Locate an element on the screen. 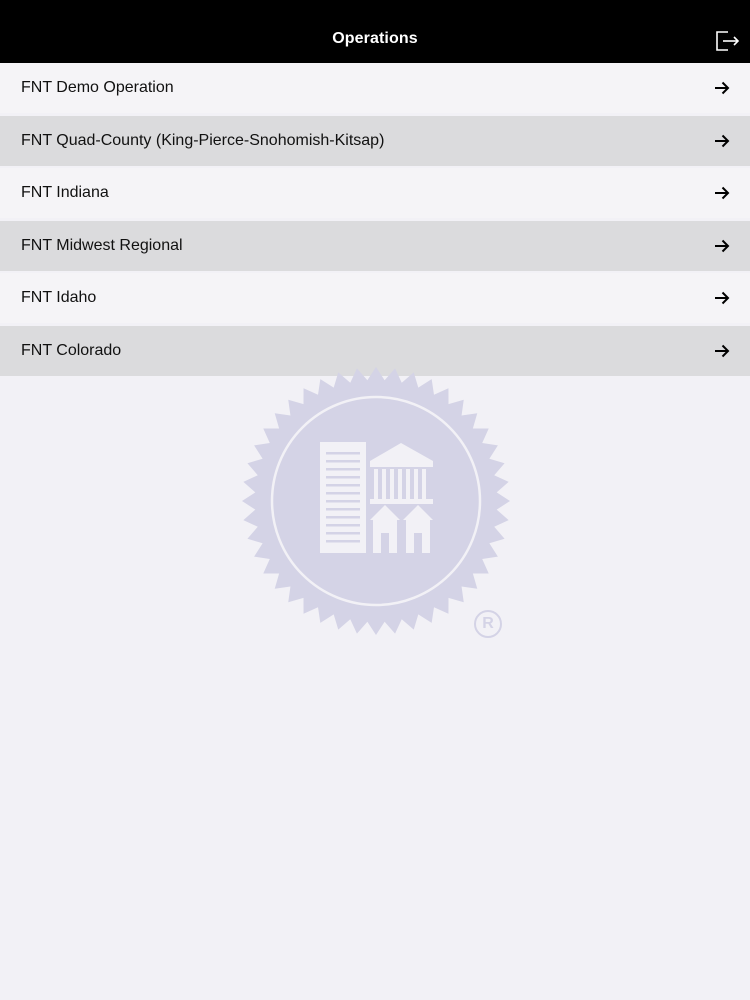  operation-row: FNT Idaho is located at coordinates (375, 298).